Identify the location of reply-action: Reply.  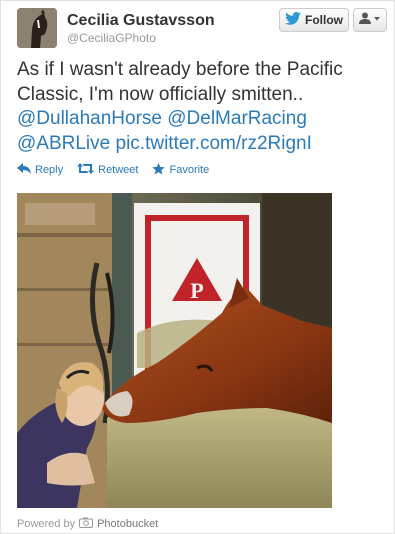
(40, 170).